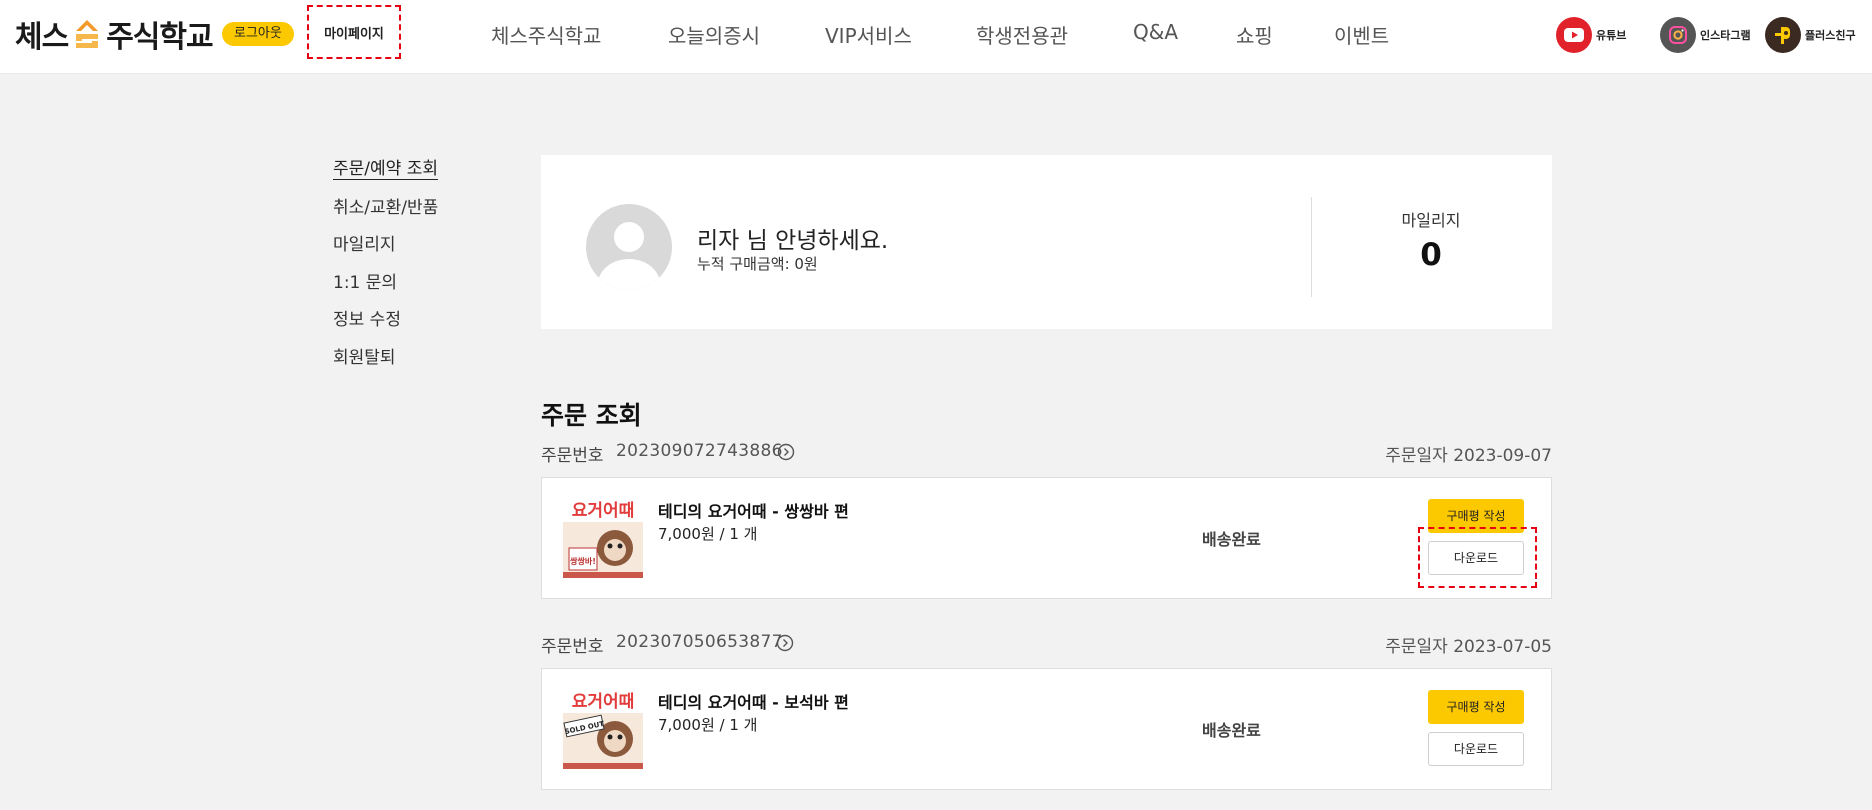  I want to click on plusfriend-link: 플러스친구, so click(1810, 35).